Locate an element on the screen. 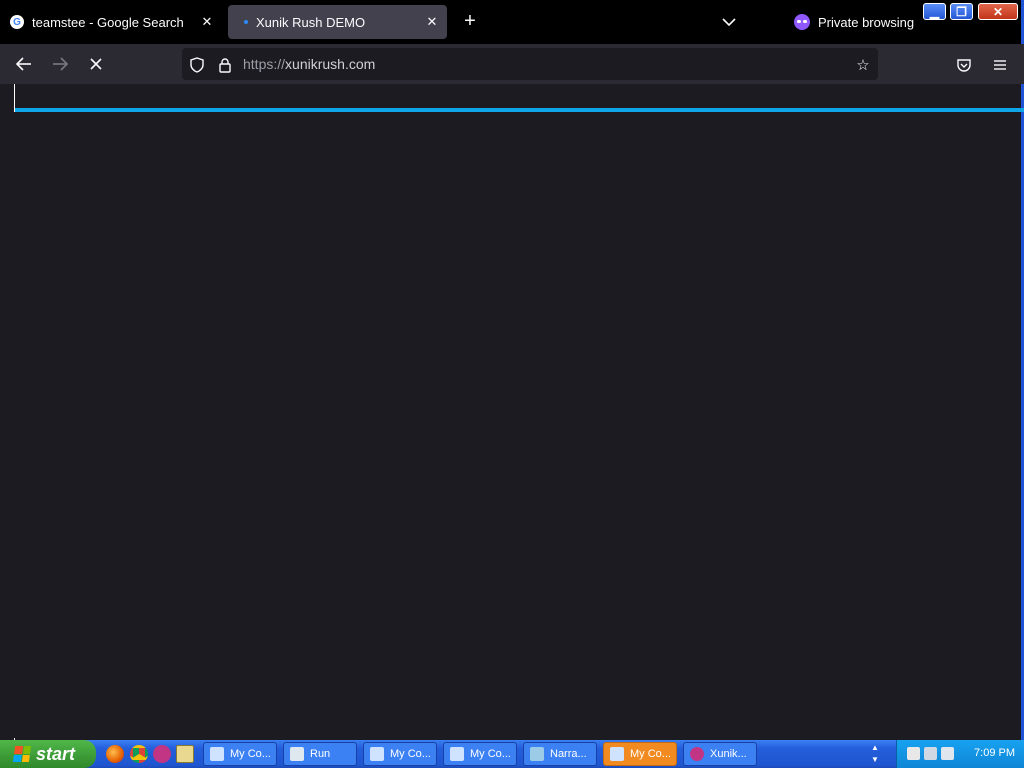 The width and height of the screenshot is (1024, 768). start-button: start is located at coordinates (48, 754).